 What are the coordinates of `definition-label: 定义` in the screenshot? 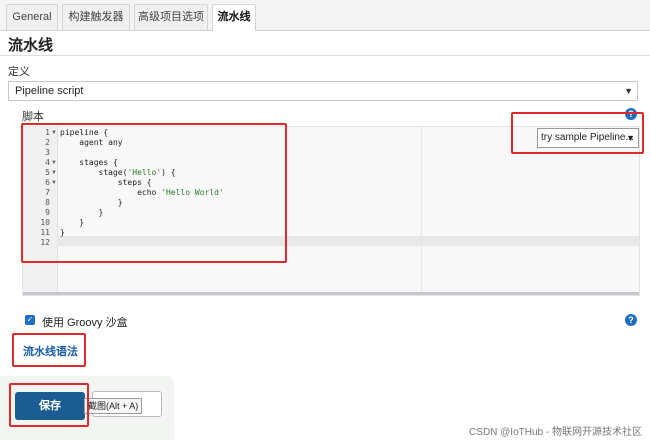 It's located at (19, 72).